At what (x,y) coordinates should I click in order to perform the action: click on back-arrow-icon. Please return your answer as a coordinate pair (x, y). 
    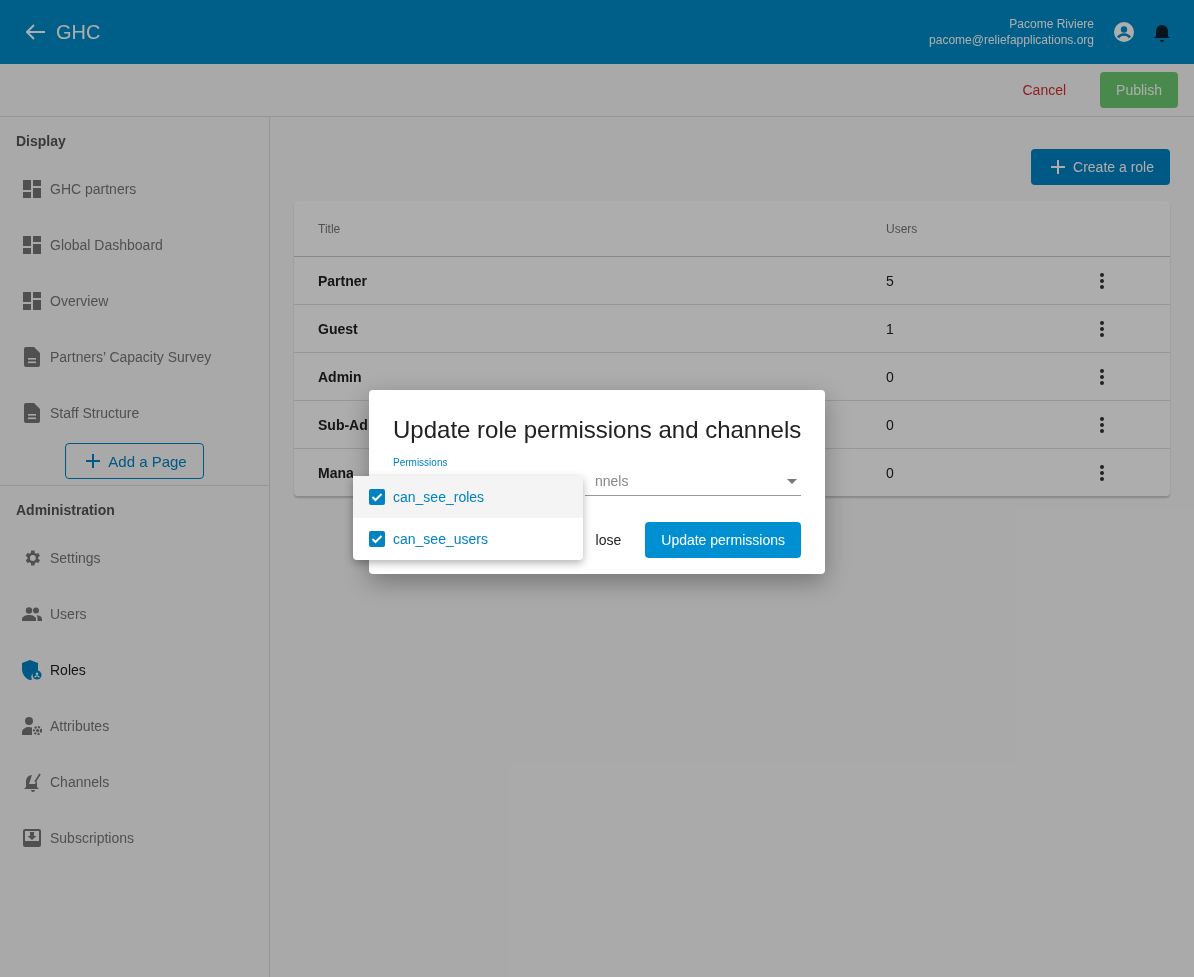
    Looking at the image, I should click on (36, 32).